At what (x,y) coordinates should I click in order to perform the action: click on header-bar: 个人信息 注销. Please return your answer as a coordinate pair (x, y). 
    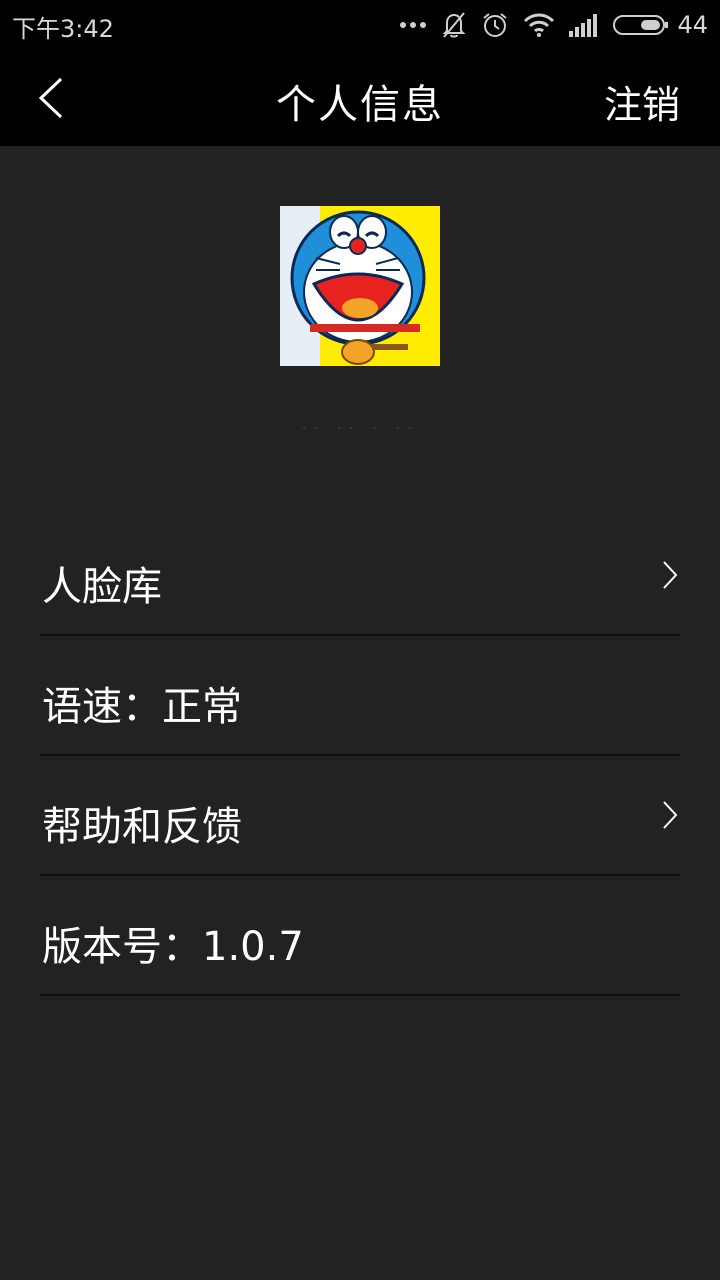
    Looking at the image, I should click on (360, 98).